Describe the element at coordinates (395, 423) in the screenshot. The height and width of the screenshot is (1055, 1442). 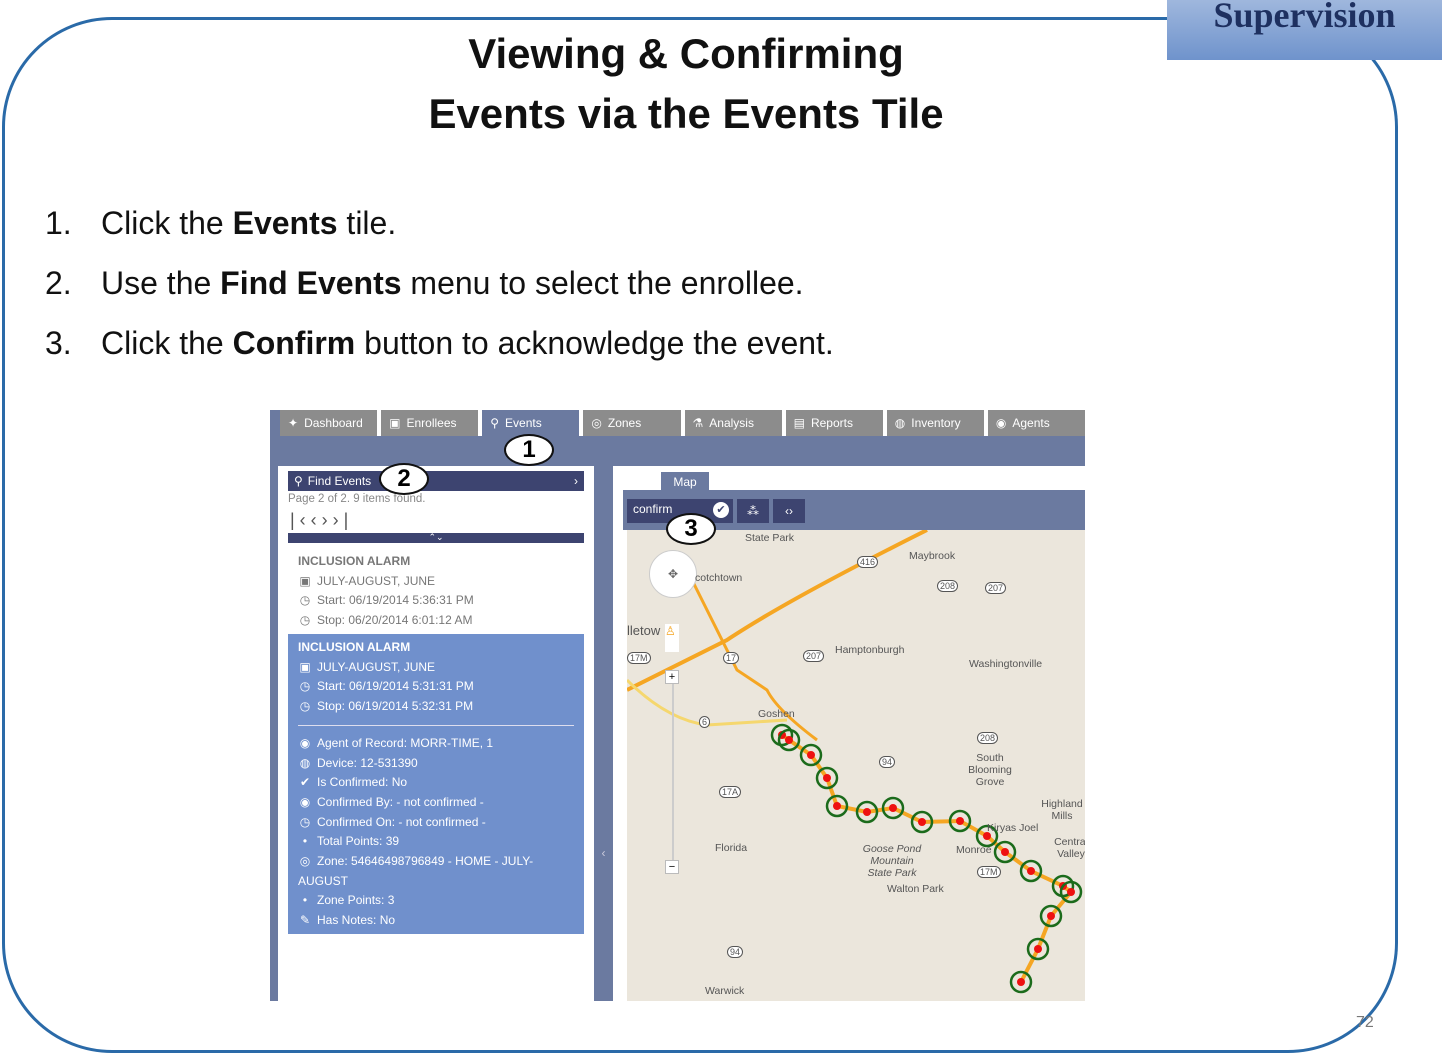
I see `person-card-icon: ▣` at that location.